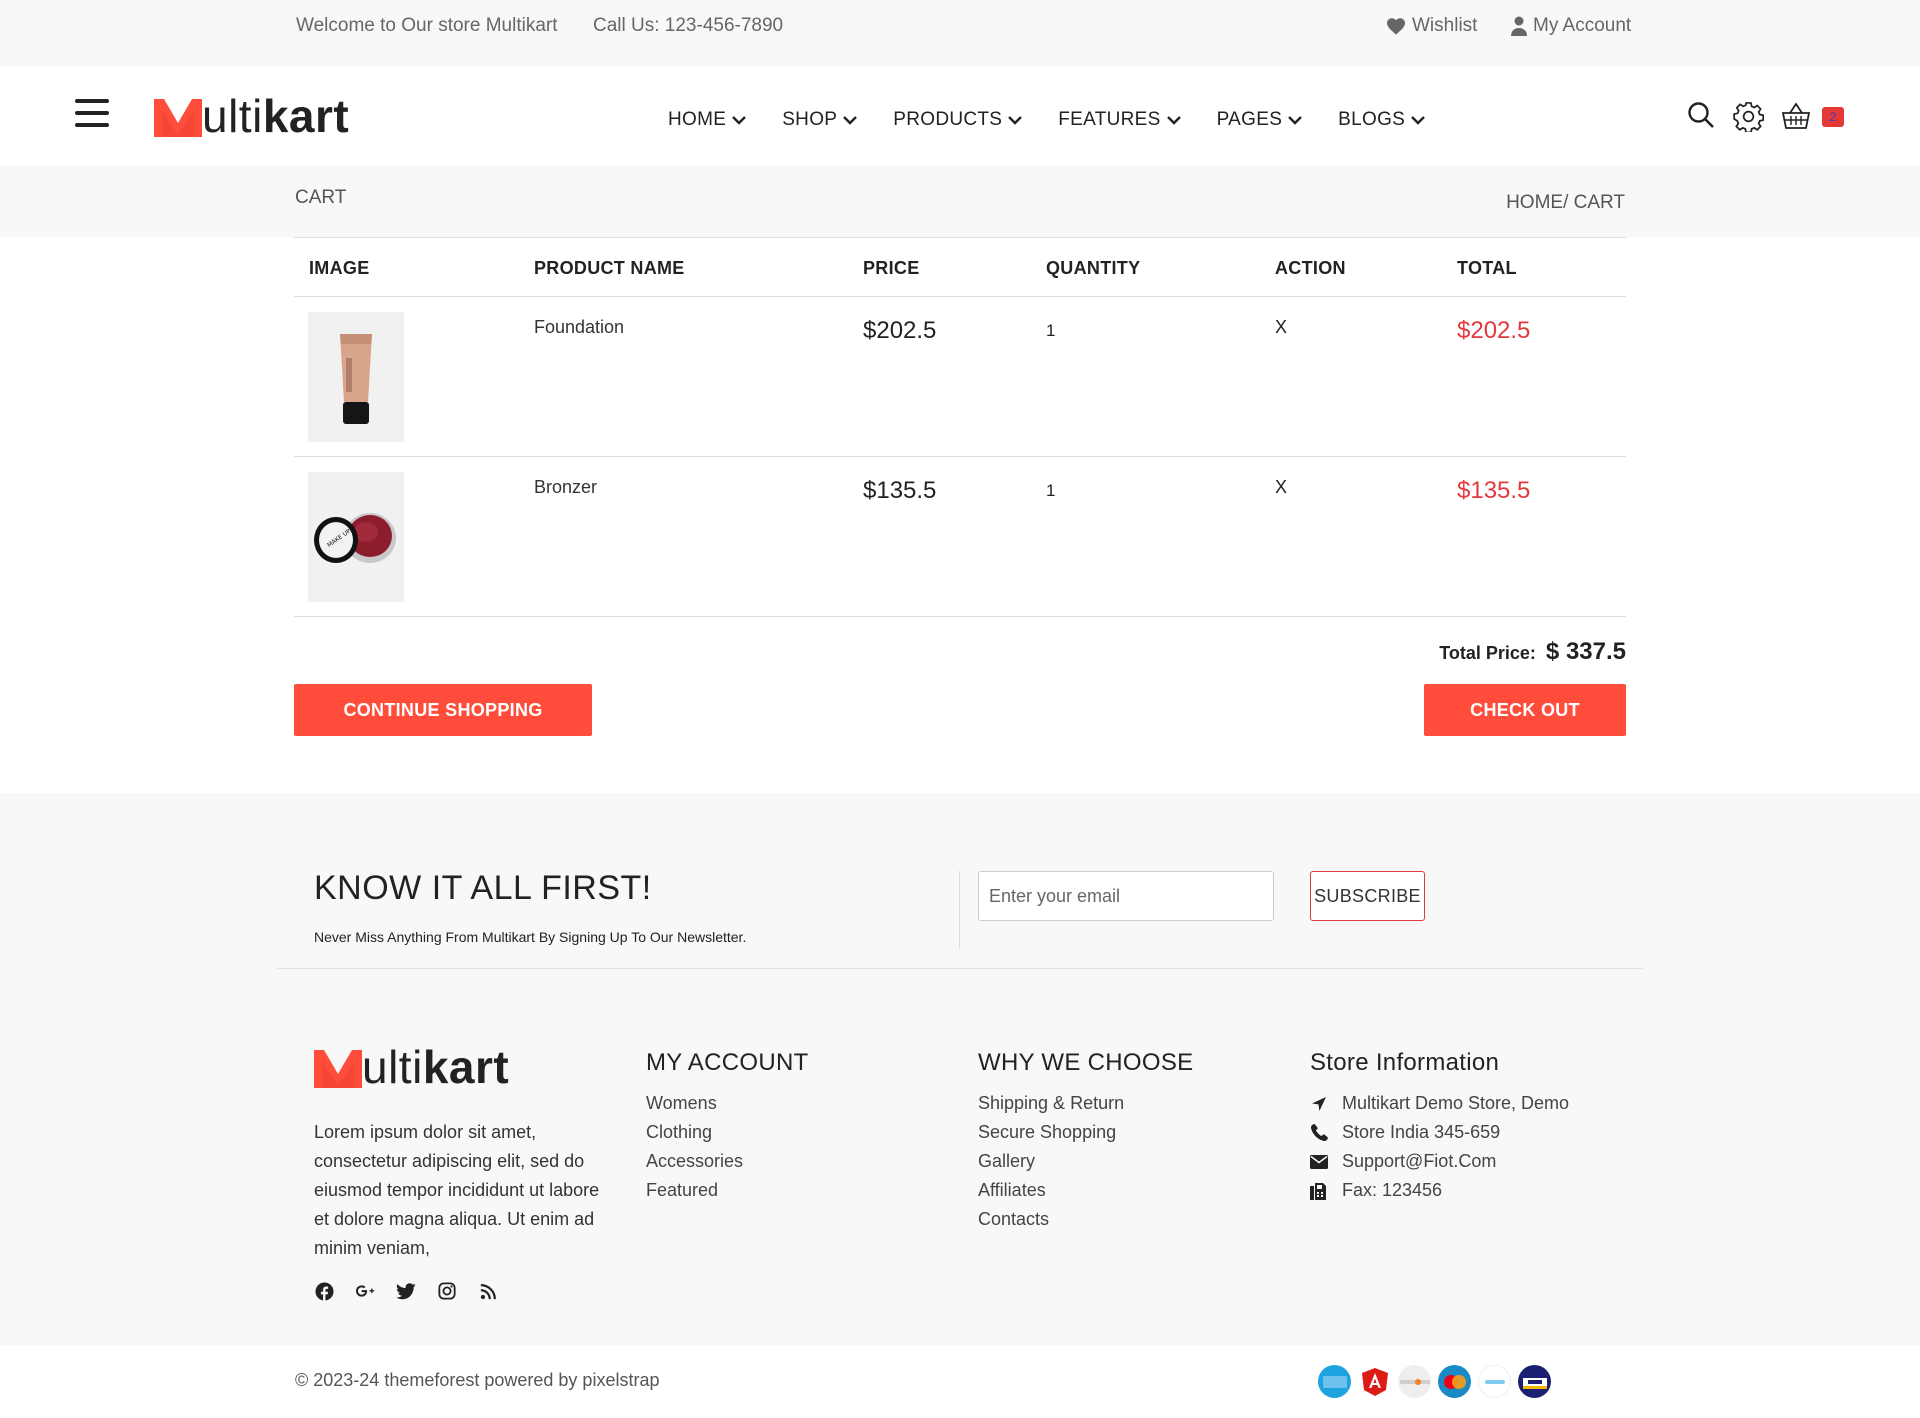 This screenshot has height=1418, width=1920. Describe the element at coordinates (900, 330) in the screenshot. I see `product-price: $202.5` at that location.